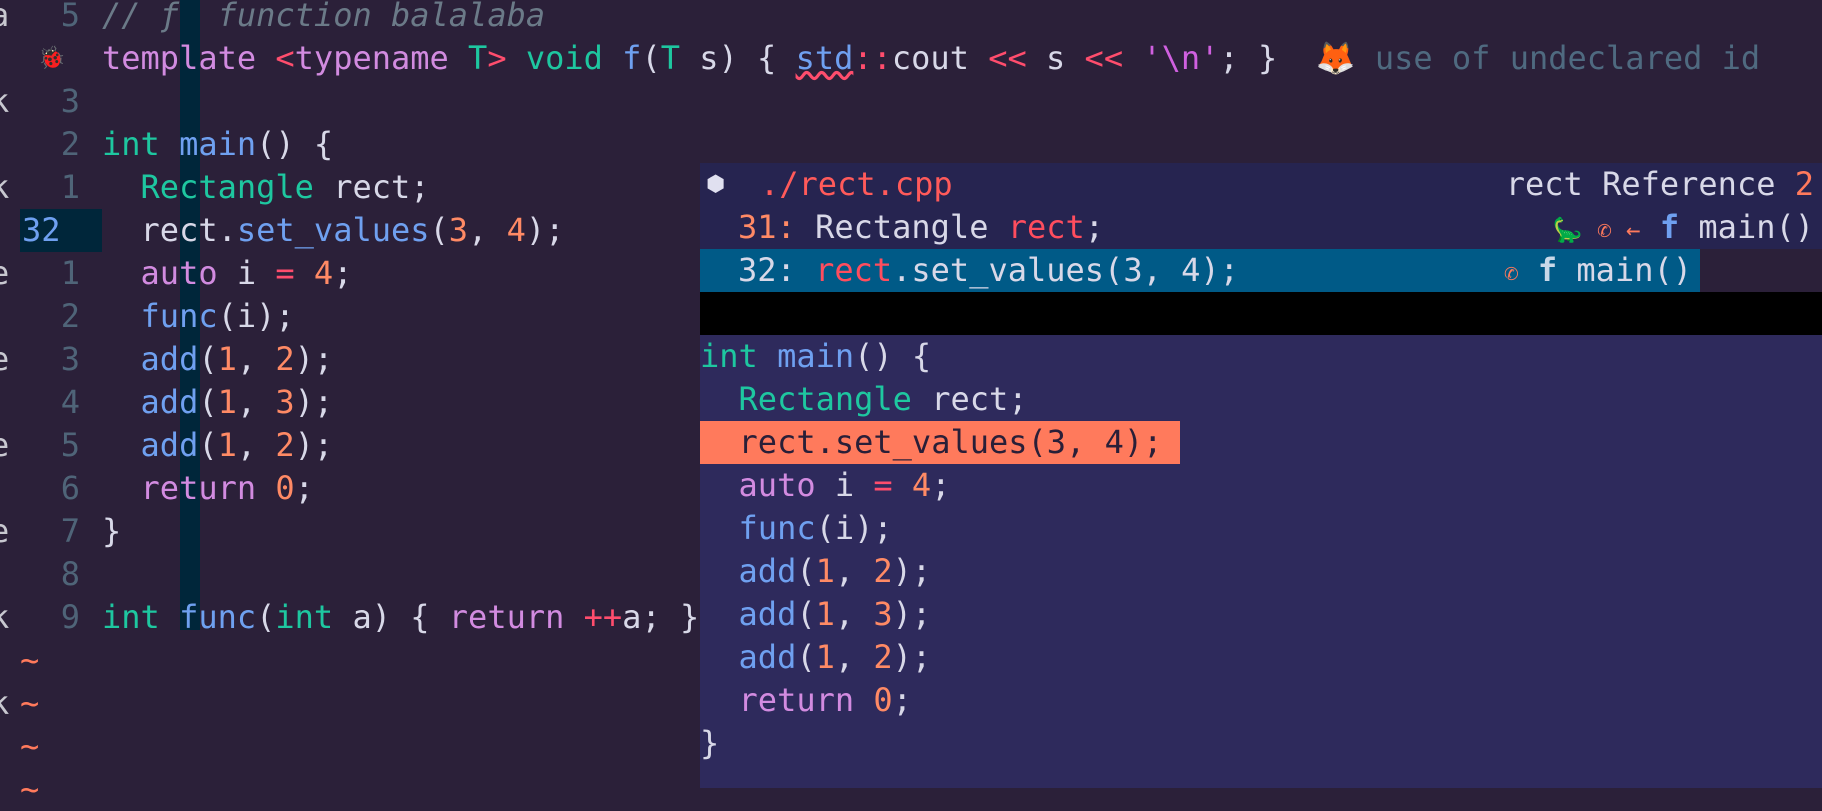 Image resolution: width=1822 pixels, height=811 pixels. What do you see at coordinates (506, 58) in the screenshot?
I see `code-token: >` at bounding box center [506, 58].